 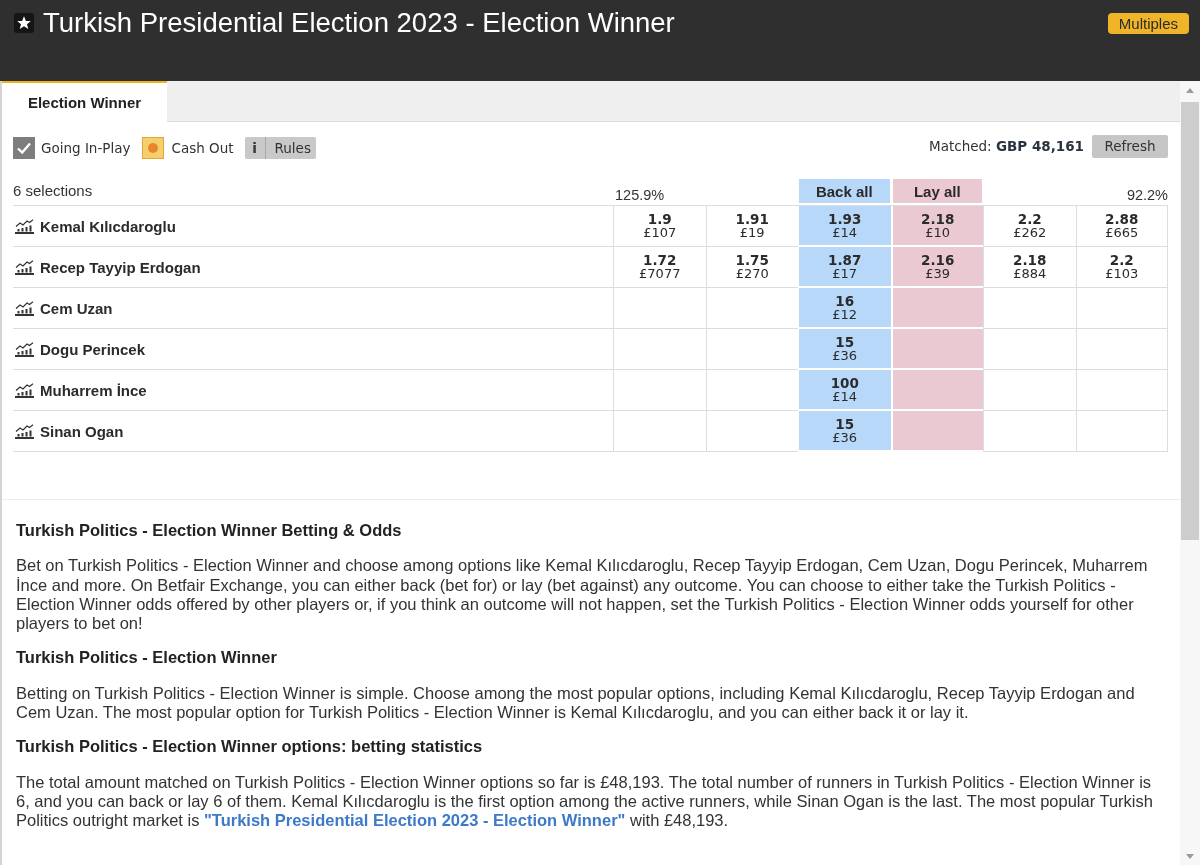 What do you see at coordinates (1190, 321) in the screenshot?
I see `scrollbar-thumb` at bounding box center [1190, 321].